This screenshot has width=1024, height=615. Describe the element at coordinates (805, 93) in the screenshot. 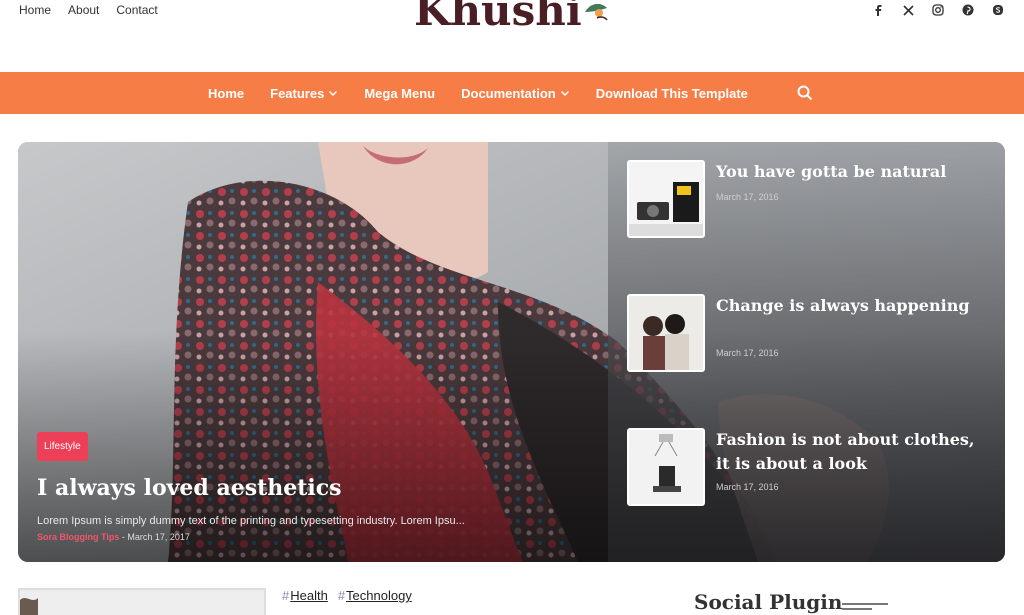

I see `search-icon` at that location.